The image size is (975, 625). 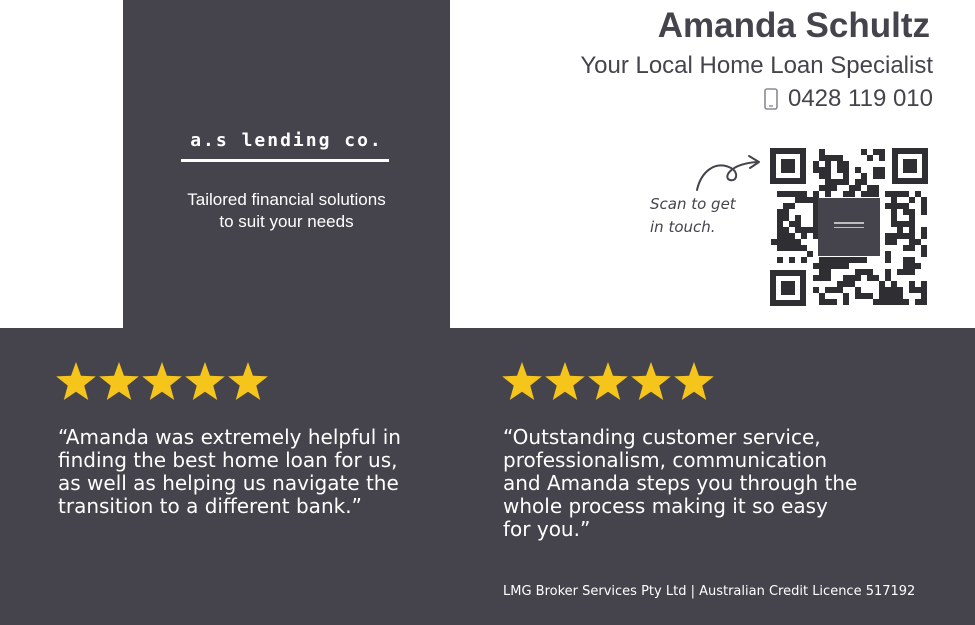 What do you see at coordinates (693, 215) in the screenshot?
I see `scan-caption: Scan to get in touch.` at bounding box center [693, 215].